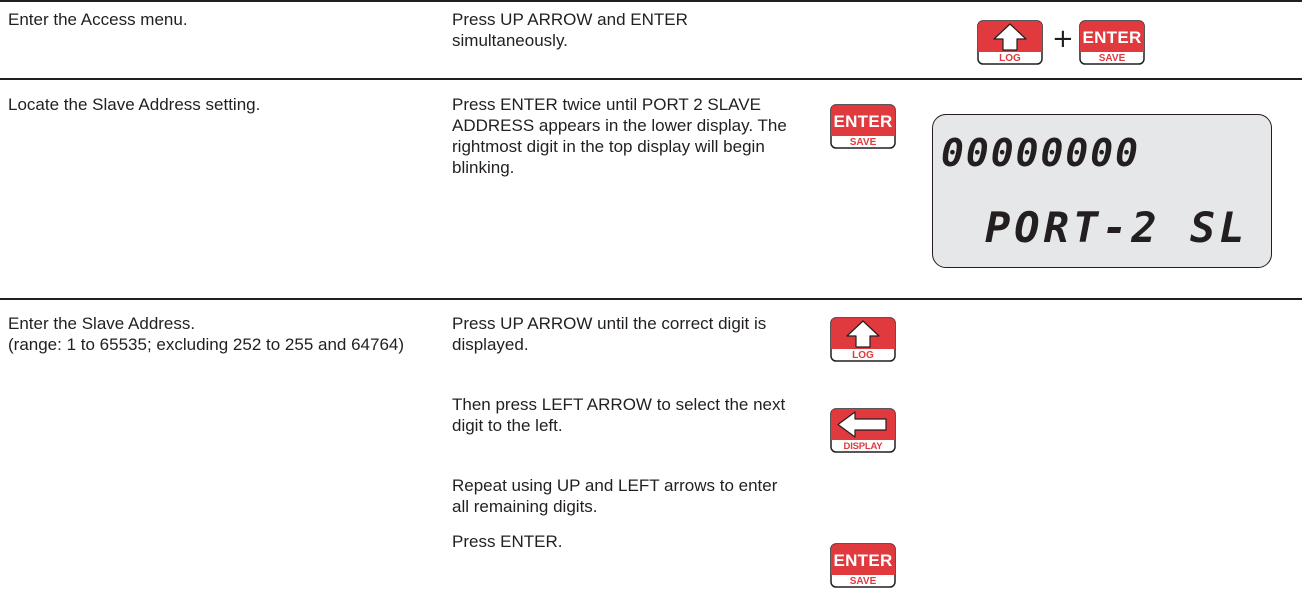 Image resolution: width=1302 pixels, height=603 pixels. I want to click on step-2-action: Locate the Slave Address setting., so click(134, 104).